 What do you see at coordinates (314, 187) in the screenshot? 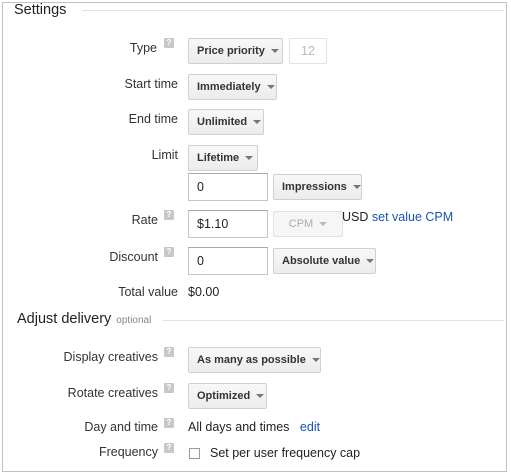
I see `limit-unit-dropdown-value: Impressions` at bounding box center [314, 187].